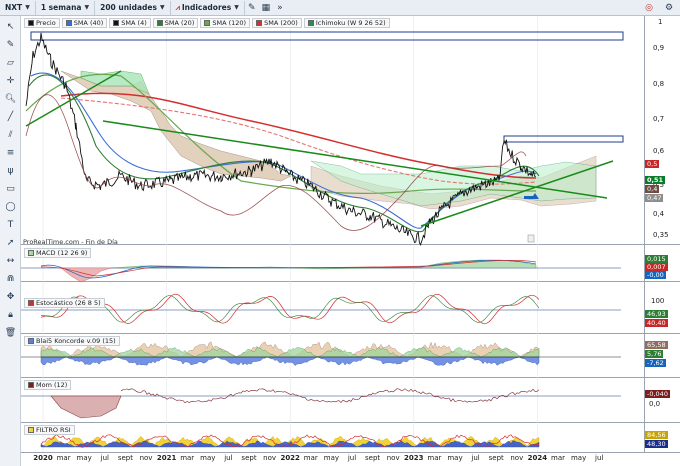  I want to click on measure-icon: ↔, so click(10, 261).